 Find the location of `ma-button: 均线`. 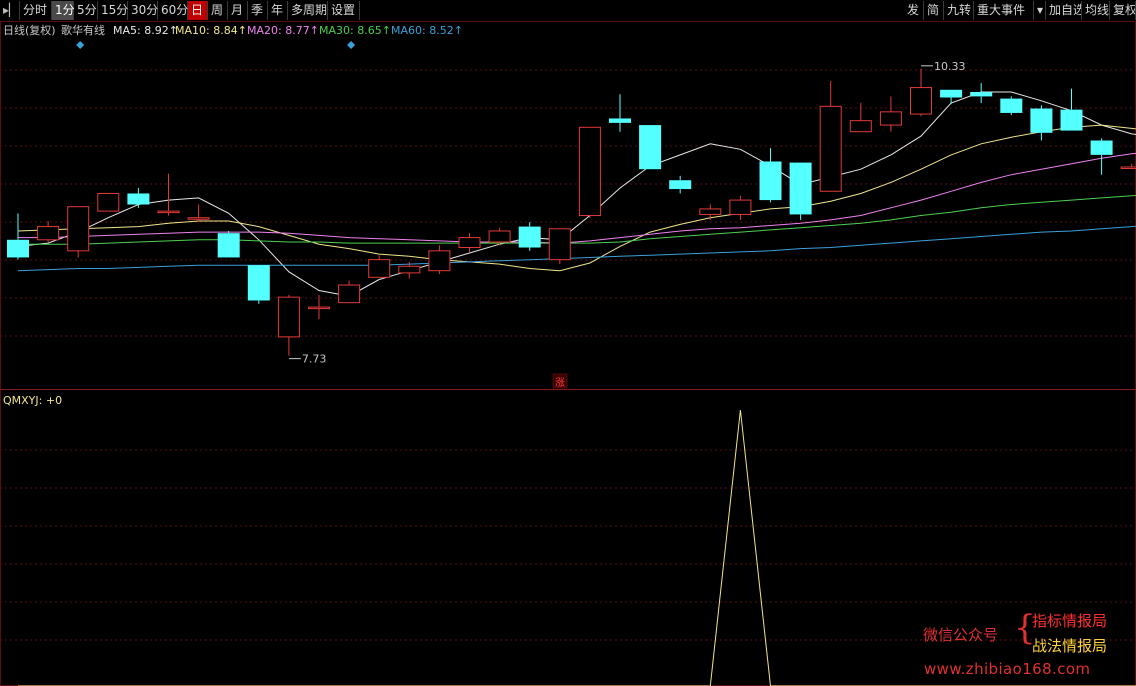

ma-button: 均线 is located at coordinates (1096, 10).